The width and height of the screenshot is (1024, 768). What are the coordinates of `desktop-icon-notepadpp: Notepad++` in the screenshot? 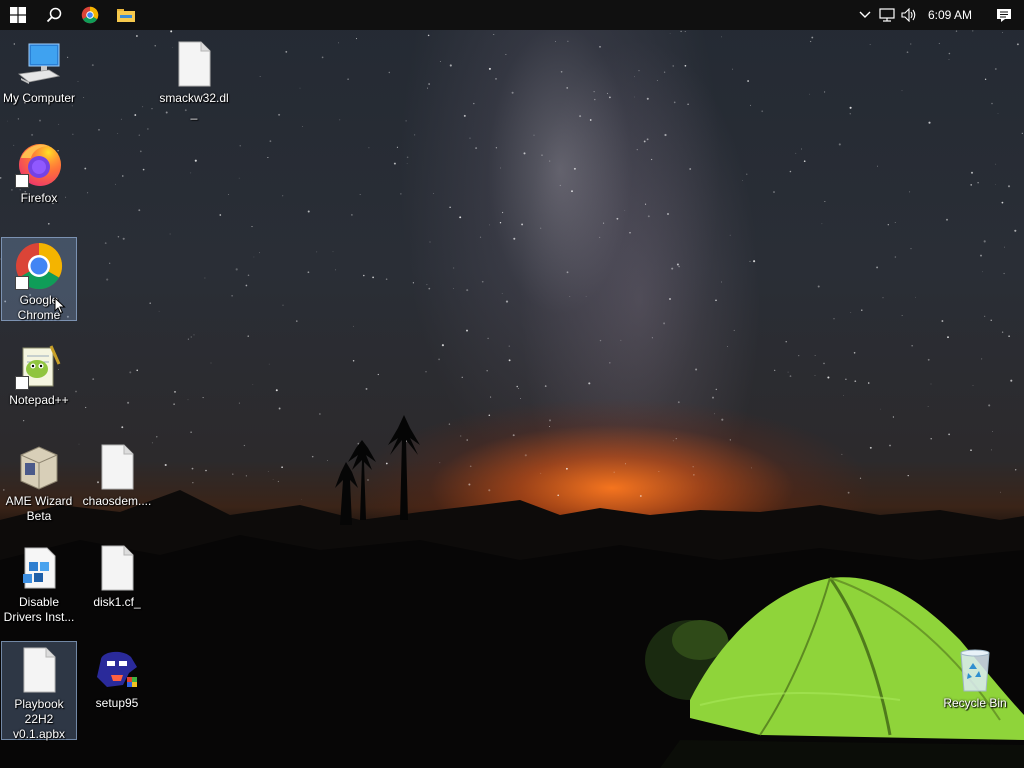 It's located at (39, 373).